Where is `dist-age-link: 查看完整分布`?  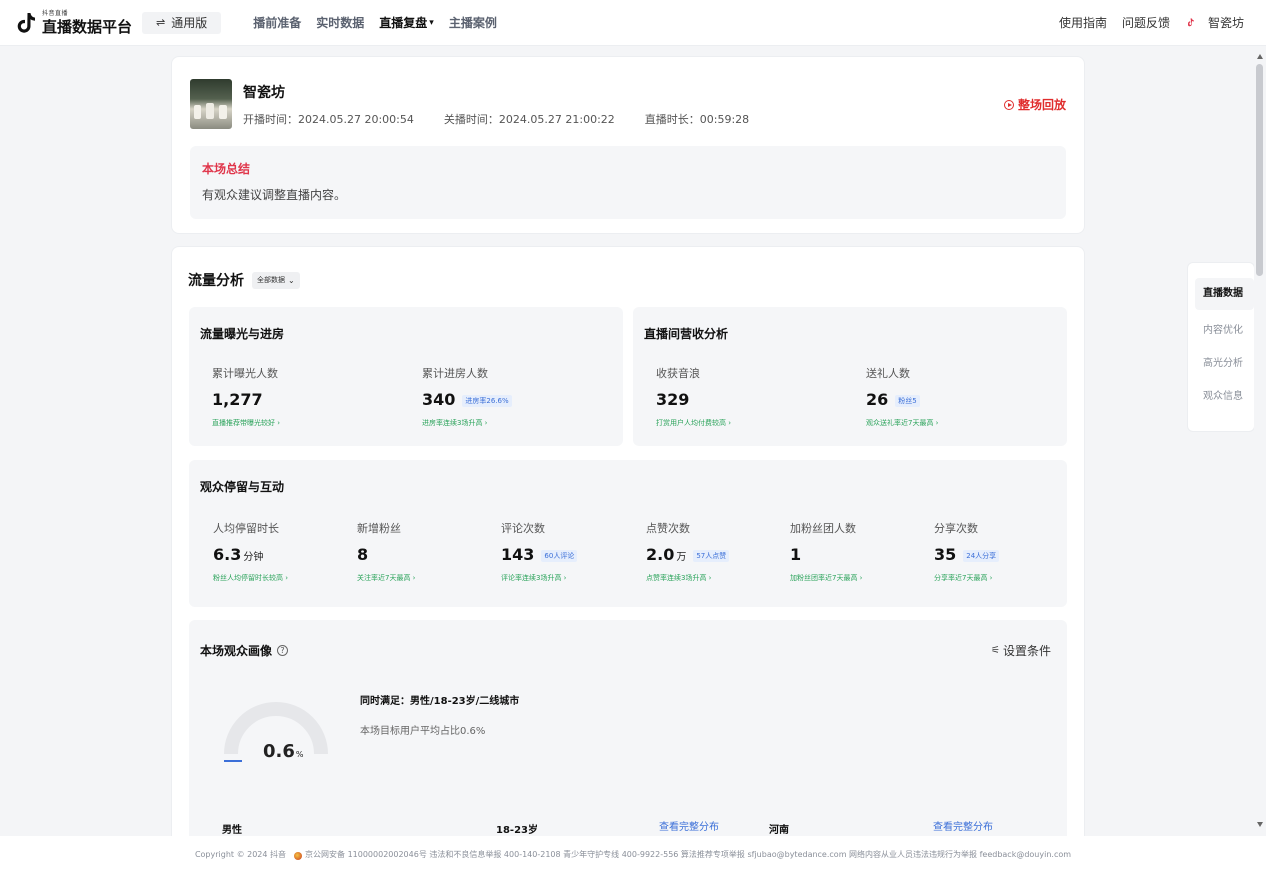 dist-age-link: 查看完整分布 is located at coordinates (689, 825).